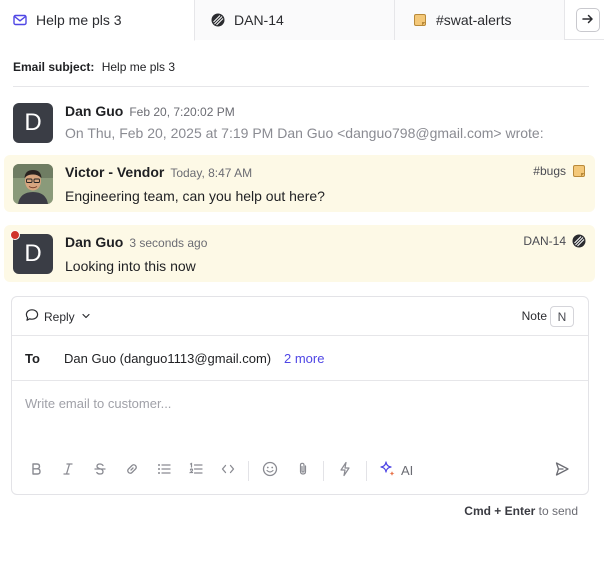 The height and width of the screenshot is (587, 604). Describe the element at coordinates (211, 173) in the screenshot. I see `message-time: Today, 8:47 AM` at that location.